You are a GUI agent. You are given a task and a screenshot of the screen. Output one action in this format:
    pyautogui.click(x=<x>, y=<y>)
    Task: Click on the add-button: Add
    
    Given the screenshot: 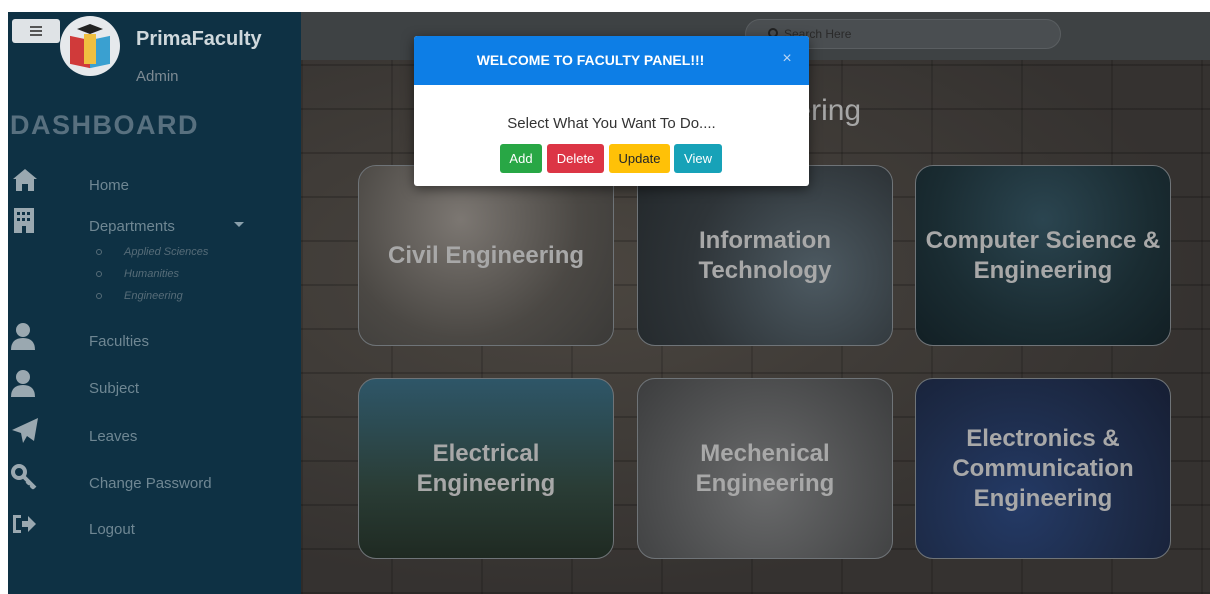 What is the action you would take?
    pyautogui.click(x=521, y=158)
    